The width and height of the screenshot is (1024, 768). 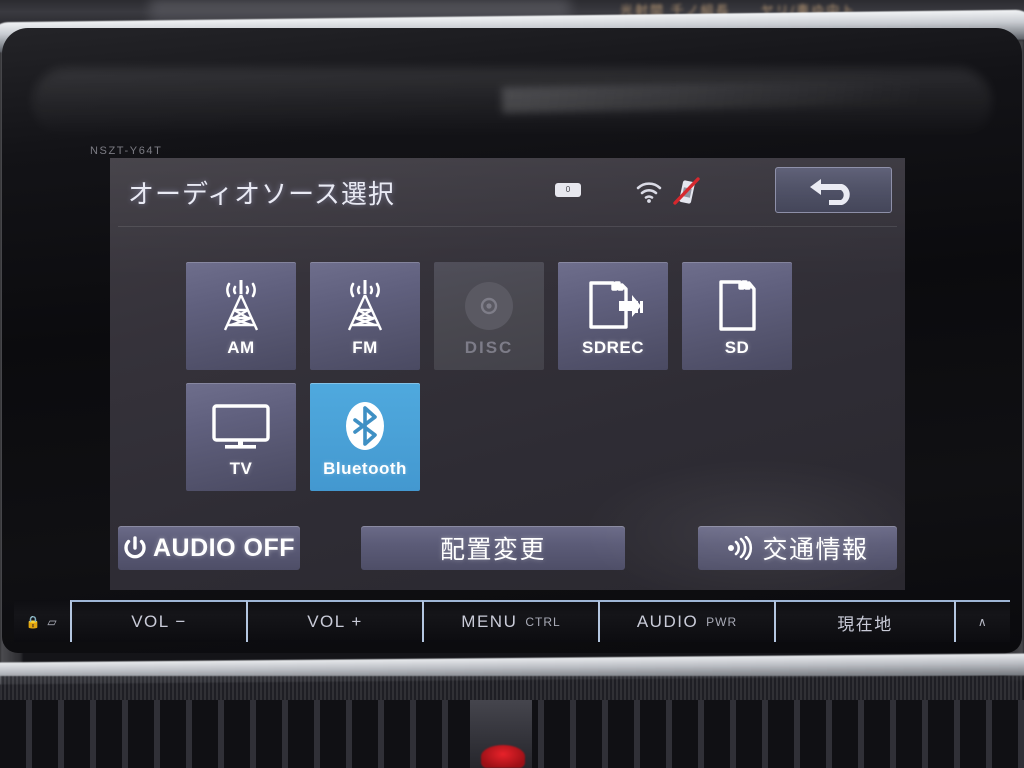 I want to click on capsule-indicator-icon: 0, so click(x=568, y=190).